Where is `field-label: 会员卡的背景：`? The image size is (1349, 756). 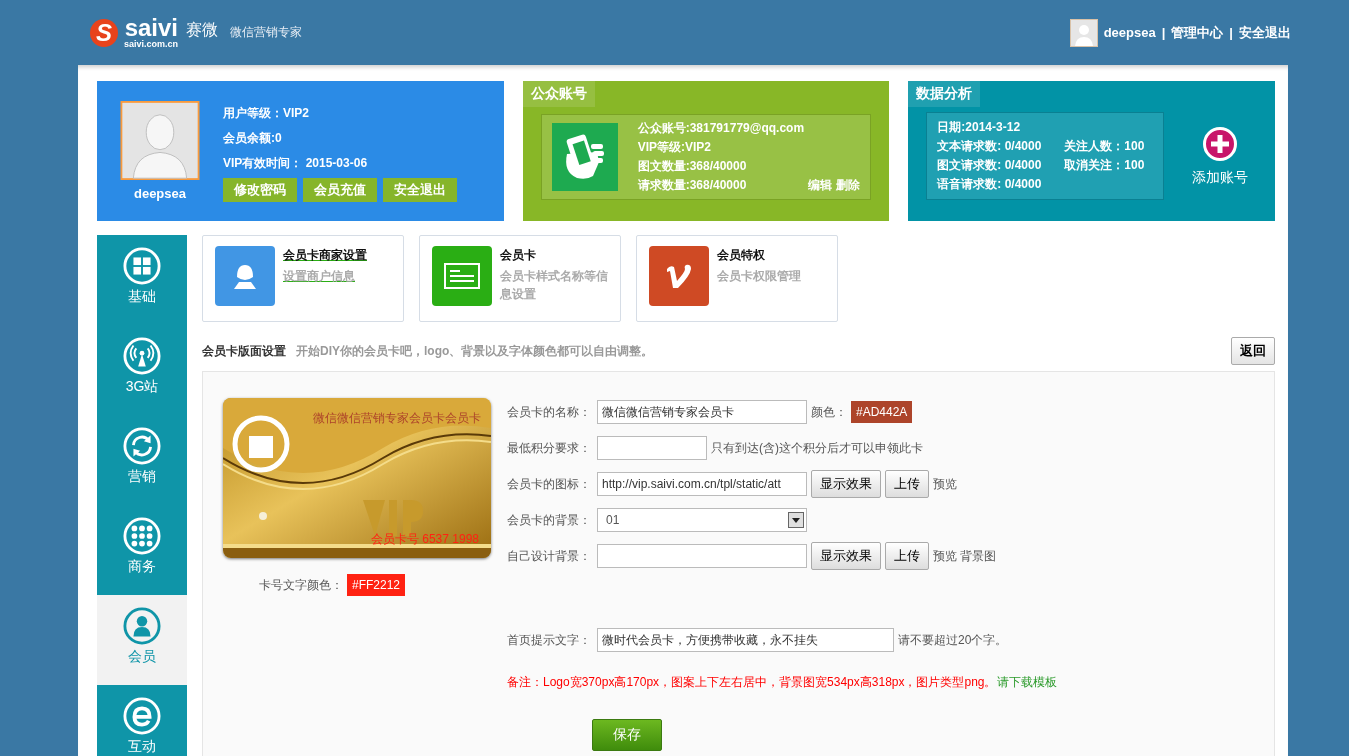 field-label: 会员卡的背景： is located at coordinates (549, 520).